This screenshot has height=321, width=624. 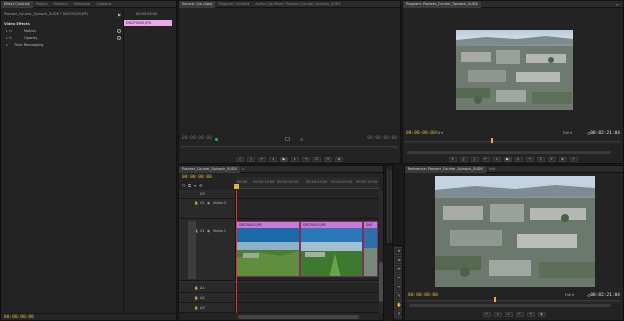 What do you see at coordinates (201, 185) in the screenshot?
I see `wrench-icon: ⚙` at bounding box center [201, 185].